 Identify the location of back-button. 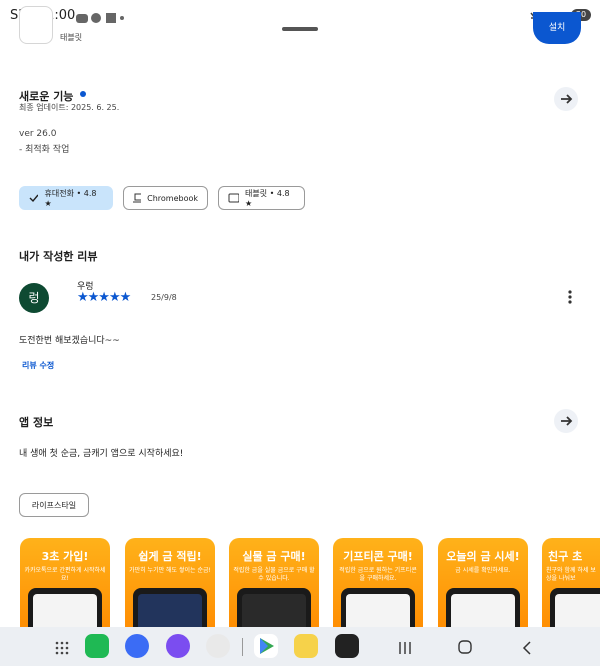
(527, 649).